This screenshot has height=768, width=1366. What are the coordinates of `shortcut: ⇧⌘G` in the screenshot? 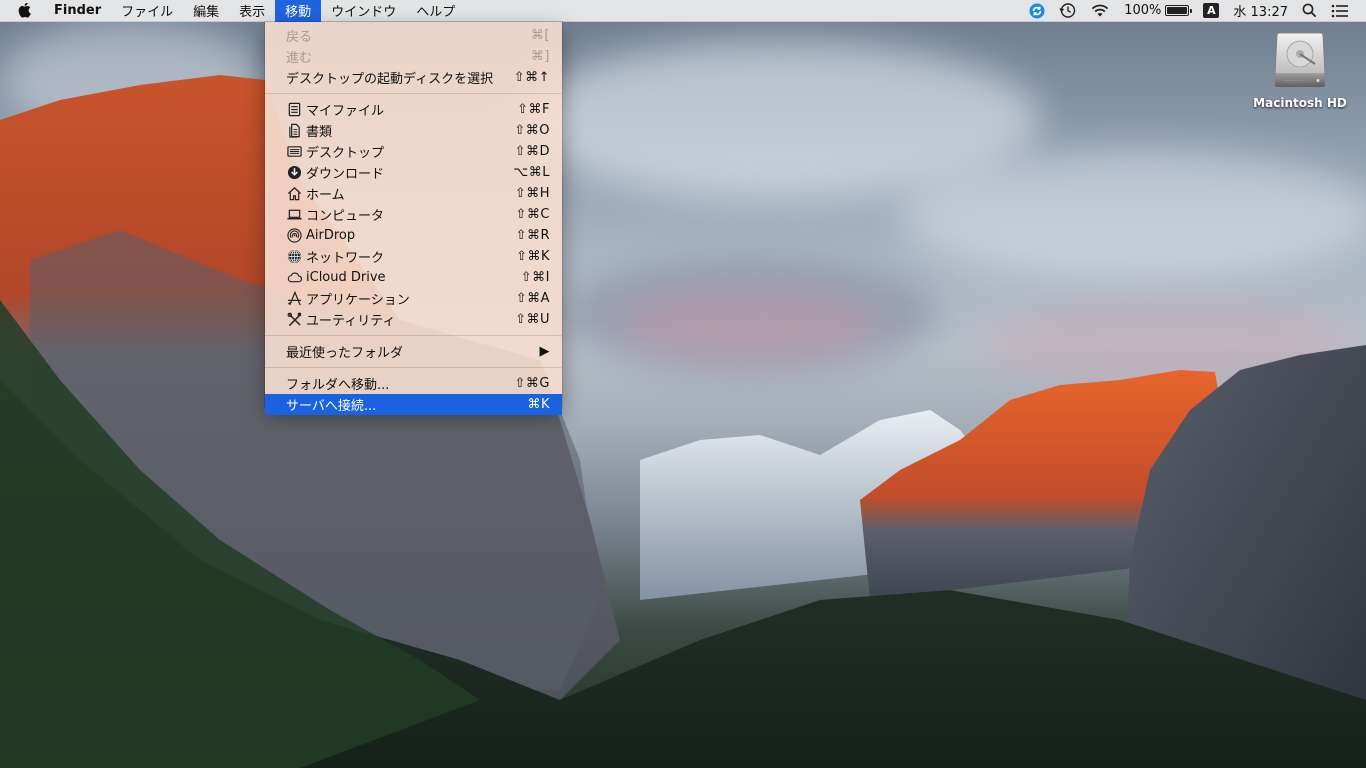 It's located at (532, 383).